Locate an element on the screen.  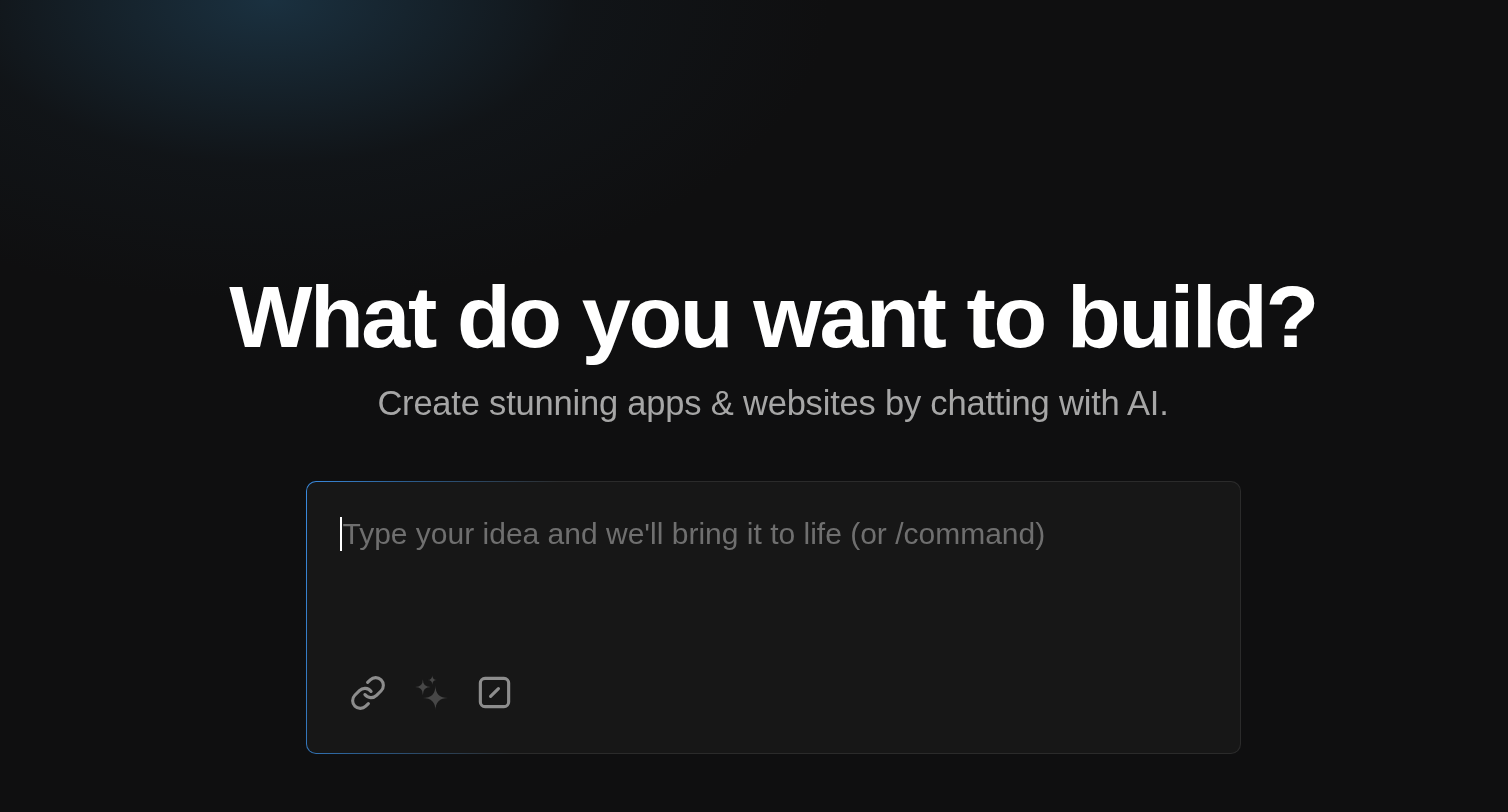
link-button is located at coordinates (367, 692).